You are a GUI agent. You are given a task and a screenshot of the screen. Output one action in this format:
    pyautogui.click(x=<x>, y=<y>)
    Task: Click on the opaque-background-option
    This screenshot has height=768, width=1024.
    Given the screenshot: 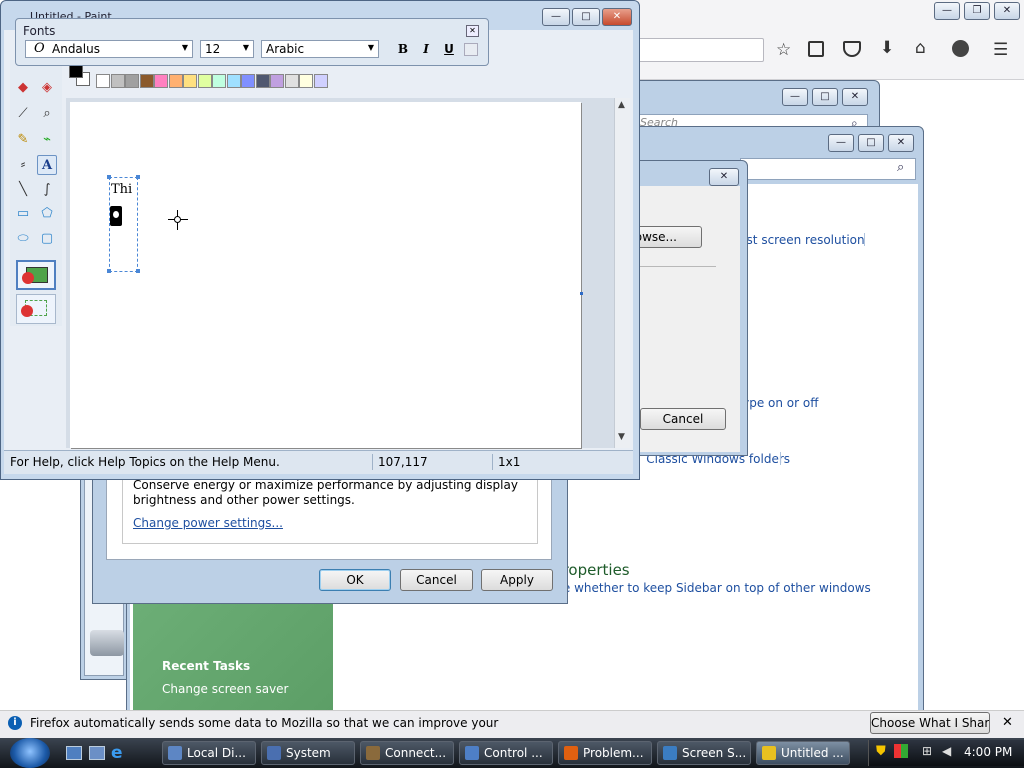 What is the action you would take?
    pyautogui.click(x=36, y=275)
    